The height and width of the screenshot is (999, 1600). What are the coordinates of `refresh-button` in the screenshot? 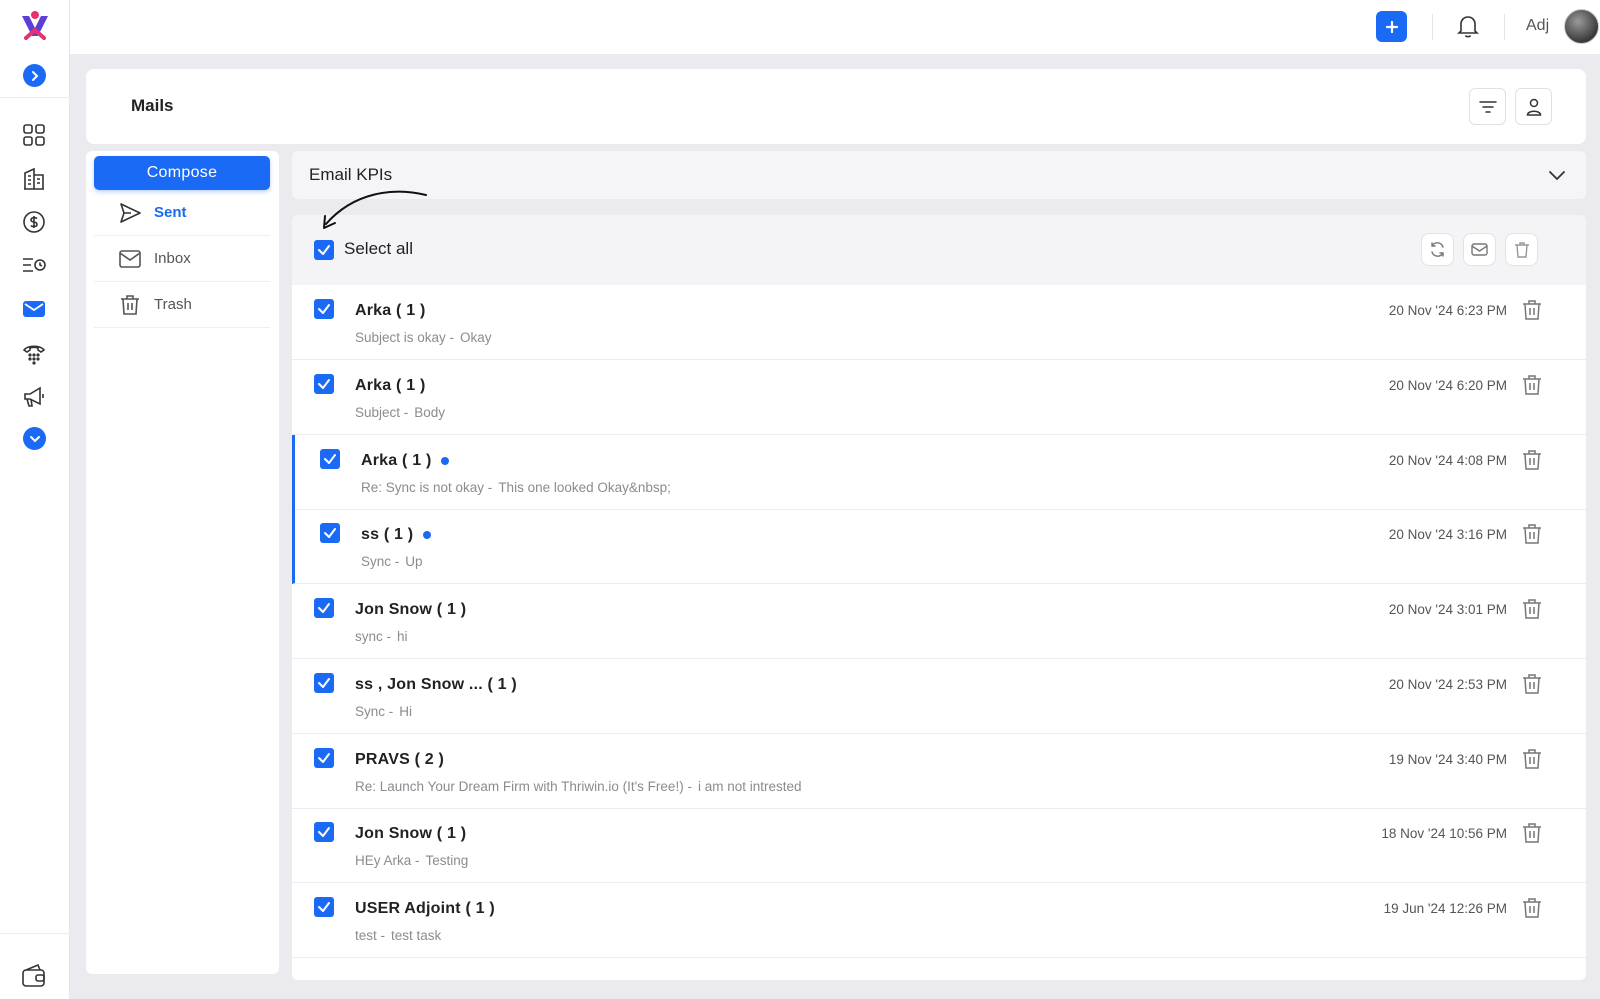 It's located at (1437, 249).